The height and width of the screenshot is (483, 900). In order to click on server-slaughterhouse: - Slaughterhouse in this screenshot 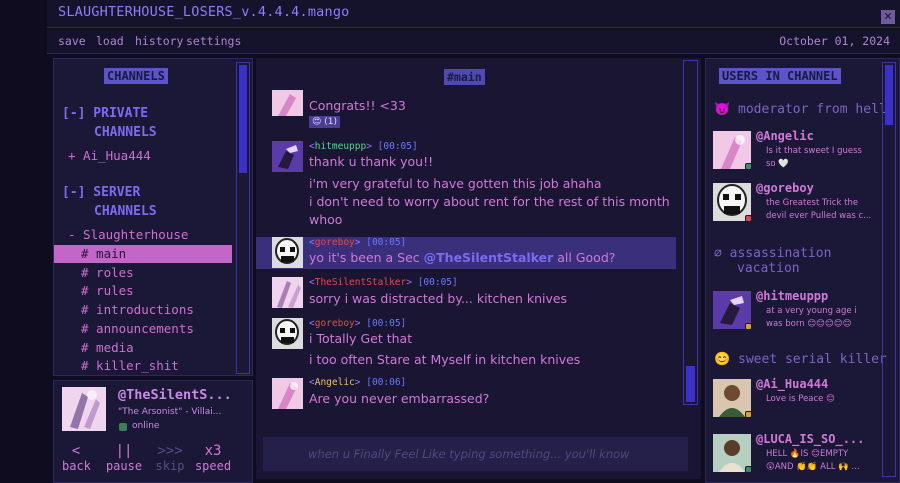, I will do `click(143, 235)`.